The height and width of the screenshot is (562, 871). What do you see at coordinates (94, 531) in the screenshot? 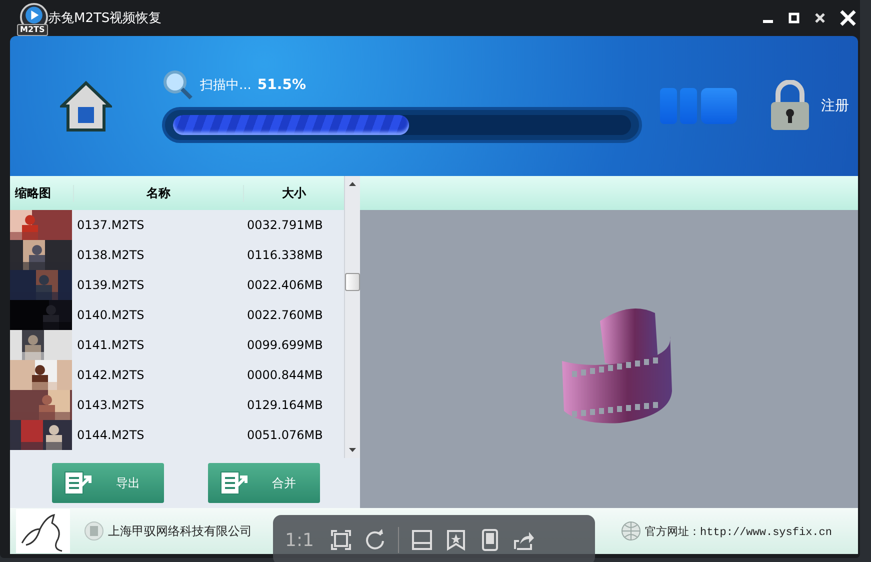
I see `building-icon` at bounding box center [94, 531].